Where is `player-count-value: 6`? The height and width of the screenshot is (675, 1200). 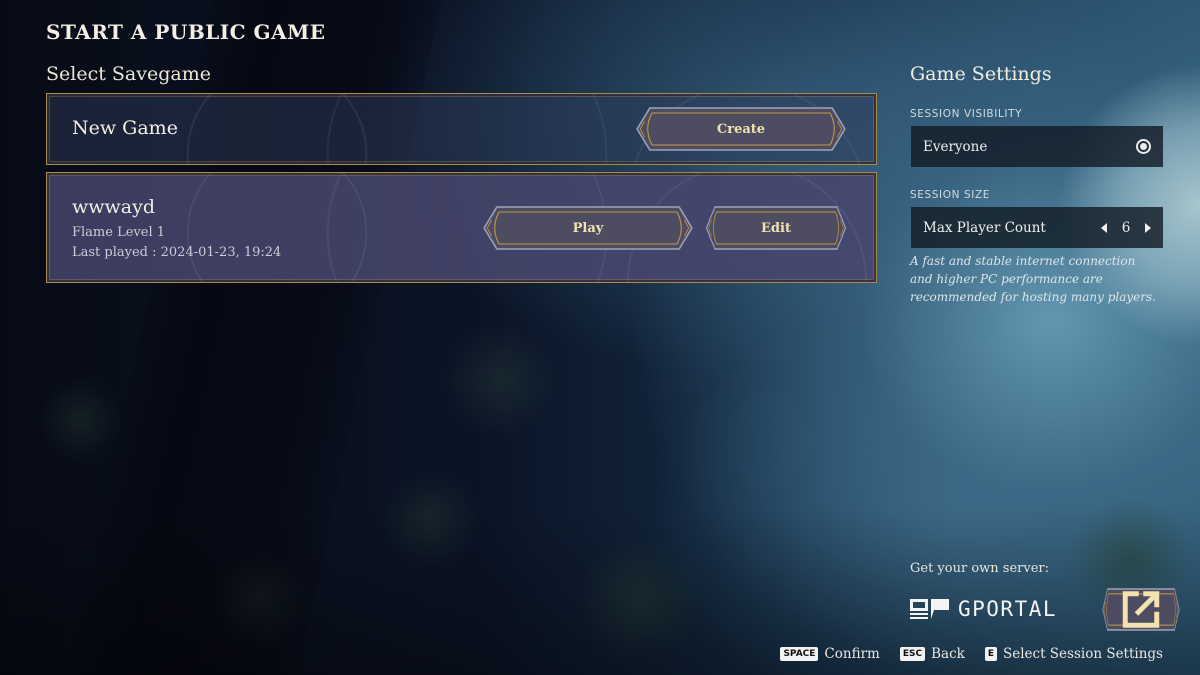
player-count-value: 6 is located at coordinates (1126, 227).